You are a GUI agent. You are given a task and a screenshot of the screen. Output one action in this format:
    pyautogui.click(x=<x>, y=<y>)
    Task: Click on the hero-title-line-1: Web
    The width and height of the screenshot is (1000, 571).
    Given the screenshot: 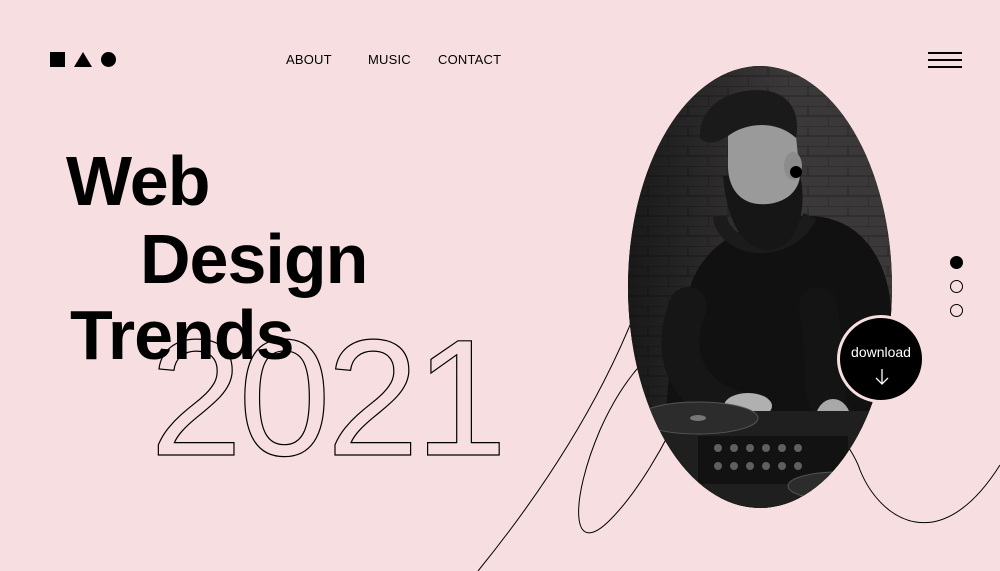 What is the action you would take?
    pyautogui.click(x=138, y=181)
    